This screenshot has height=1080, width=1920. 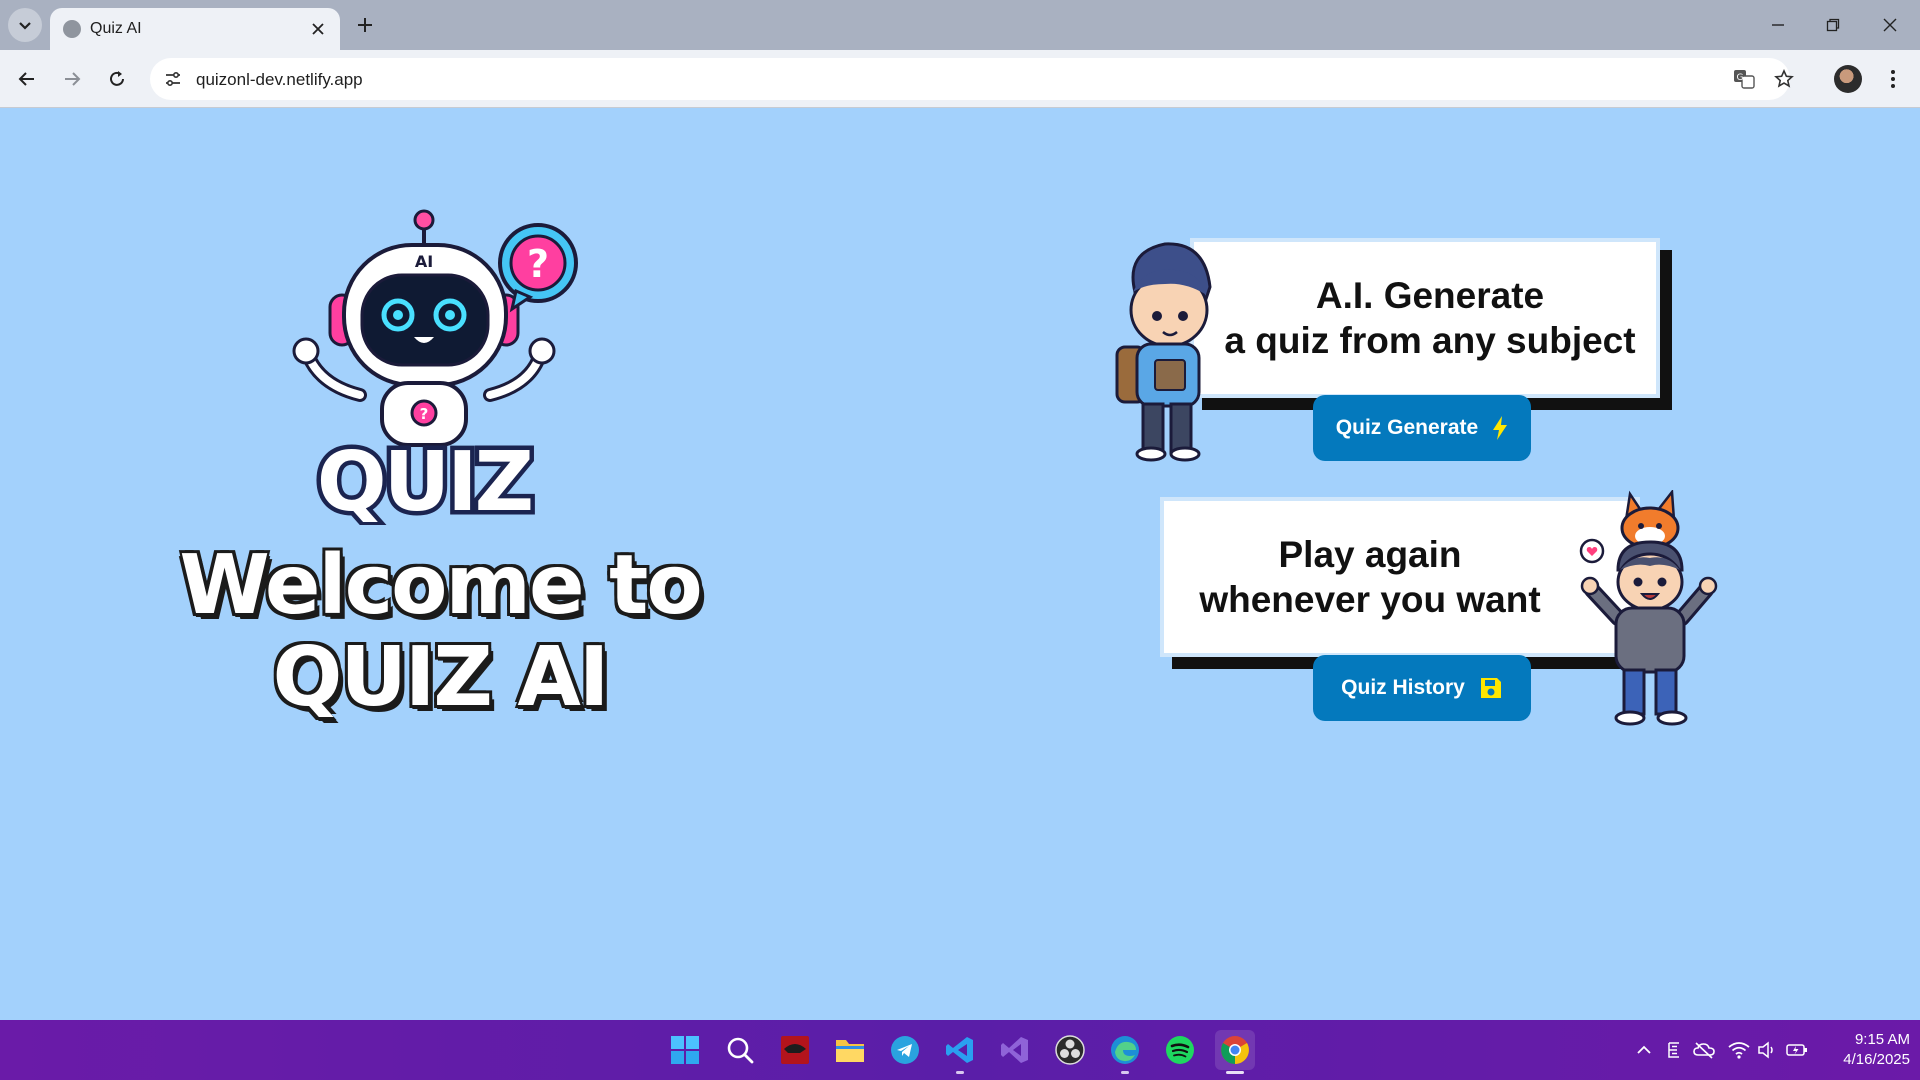 I want to click on play-again-card: Play again whenever you want, so click(x=1400, y=577).